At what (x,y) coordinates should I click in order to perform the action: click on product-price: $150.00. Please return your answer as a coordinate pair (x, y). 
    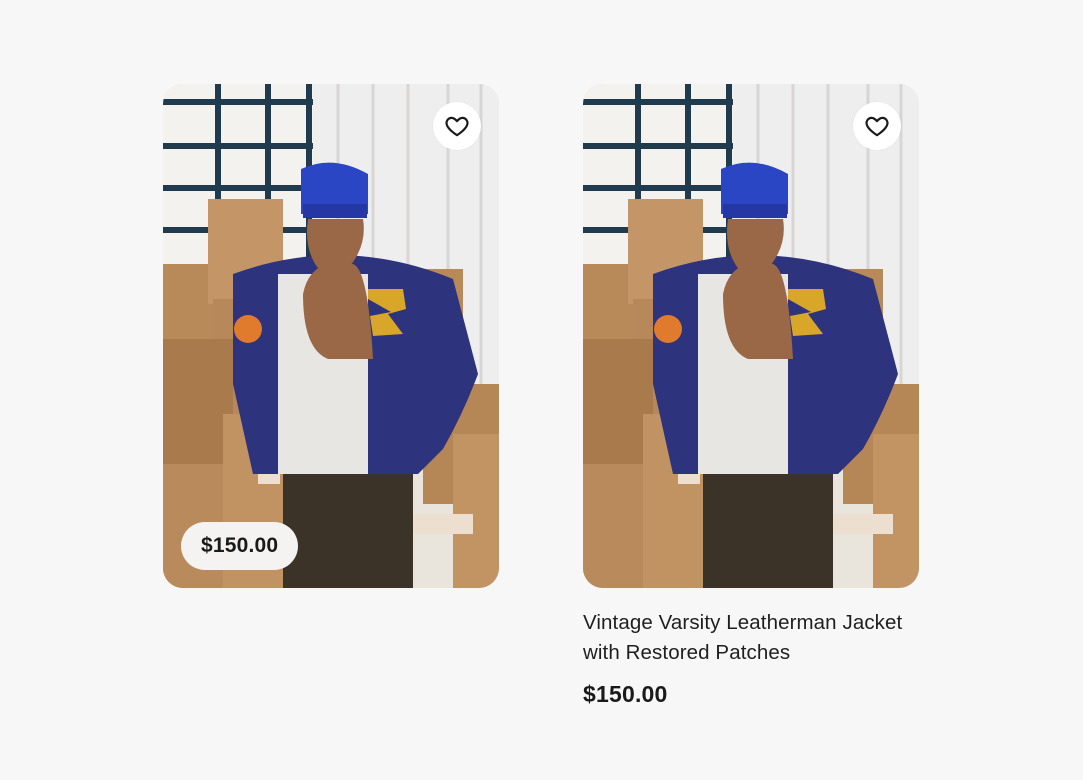
    Looking at the image, I should click on (625, 694).